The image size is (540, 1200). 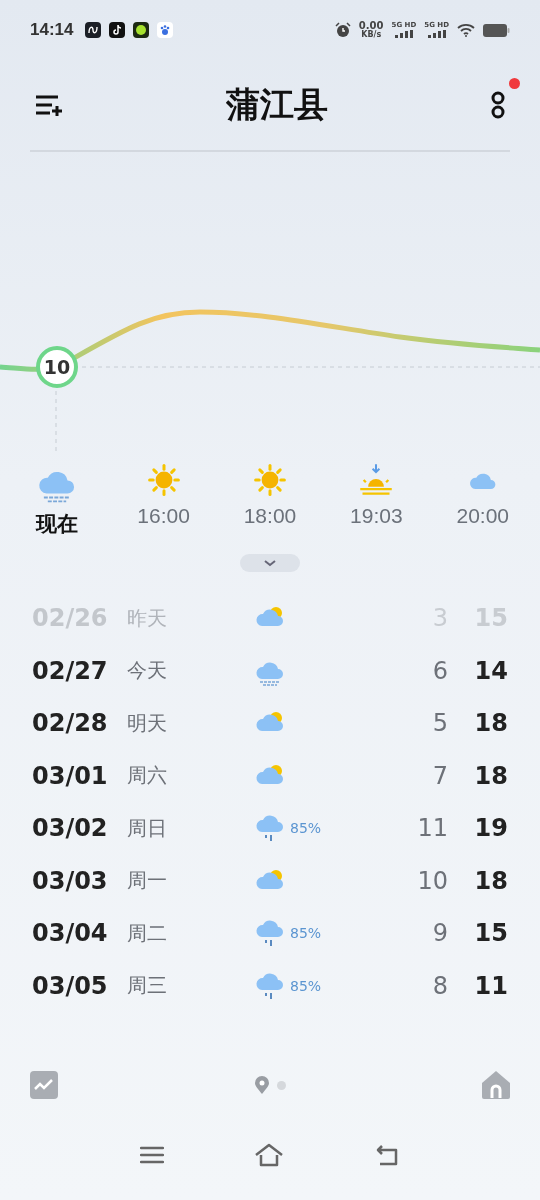 What do you see at coordinates (57, 500) in the screenshot?
I see `hour-item: 现在` at bounding box center [57, 500].